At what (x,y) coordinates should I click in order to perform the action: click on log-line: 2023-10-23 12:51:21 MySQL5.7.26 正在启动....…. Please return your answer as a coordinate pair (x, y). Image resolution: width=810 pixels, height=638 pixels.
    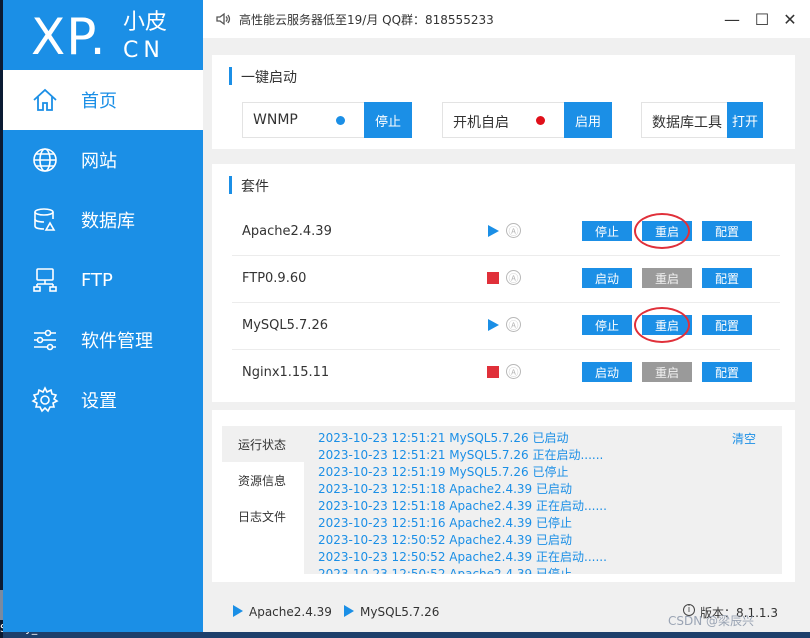
    Looking at the image, I should click on (461, 455).